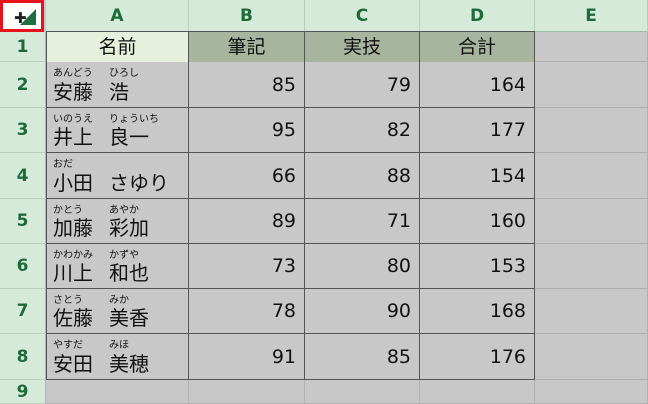 The width and height of the screenshot is (648, 404). I want to click on given-name: 良一, so click(129, 137).